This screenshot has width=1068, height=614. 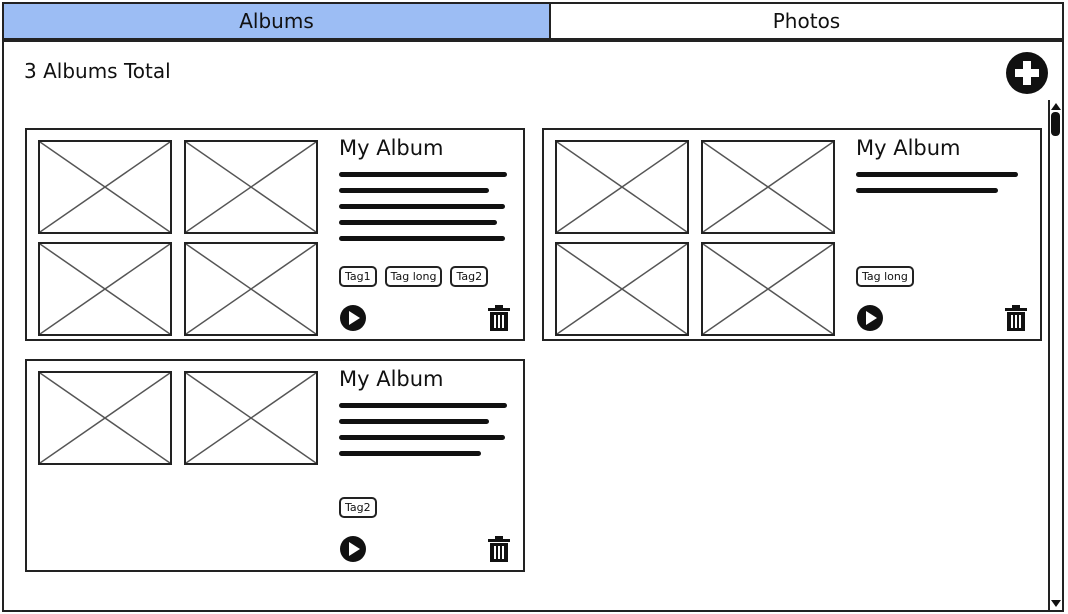 I want to click on tab-albums: Albums, so click(x=276, y=21).